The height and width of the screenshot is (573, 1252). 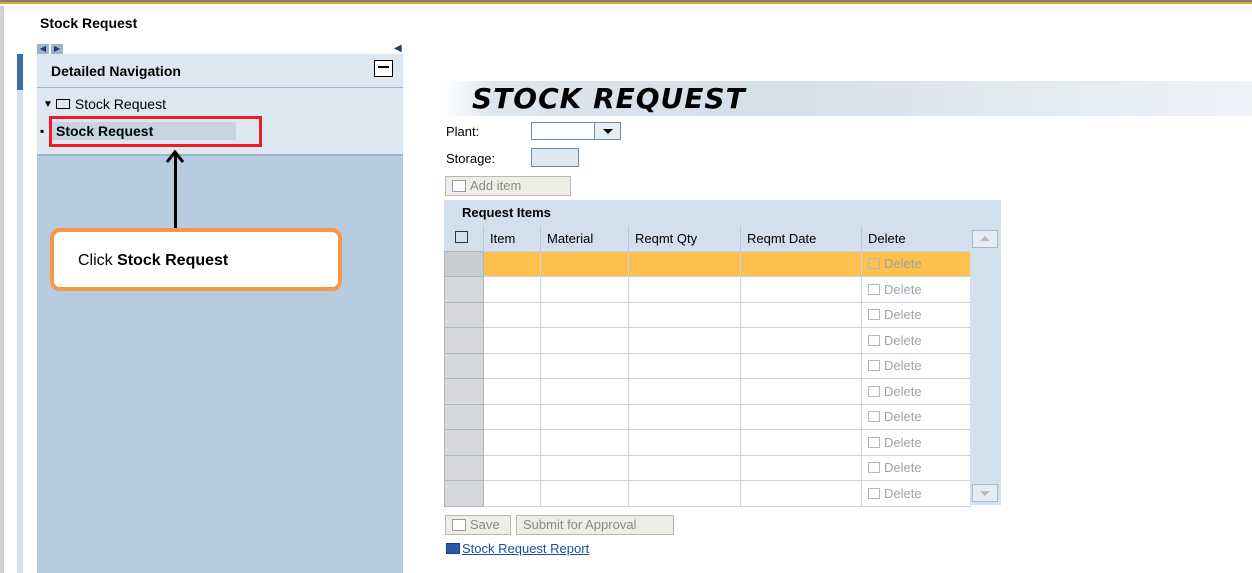 I want to click on report-link-label: Stock Request Report, so click(x=526, y=548).